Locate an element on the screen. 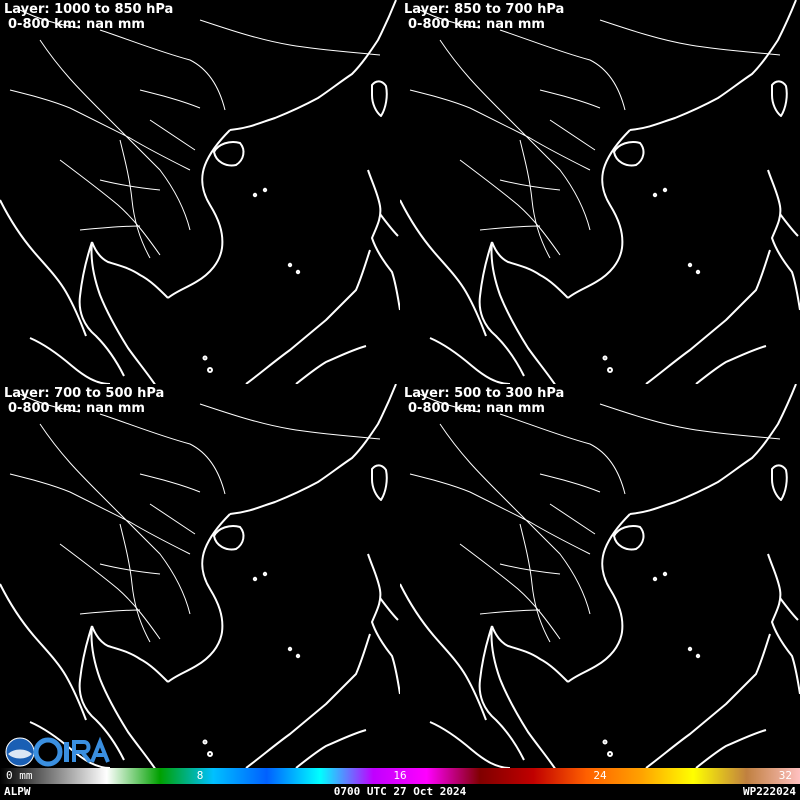 The height and width of the screenshot is (800, 800). panel-title: Layer: 1000 to 850 hPa is located at coordinates (89, 9).